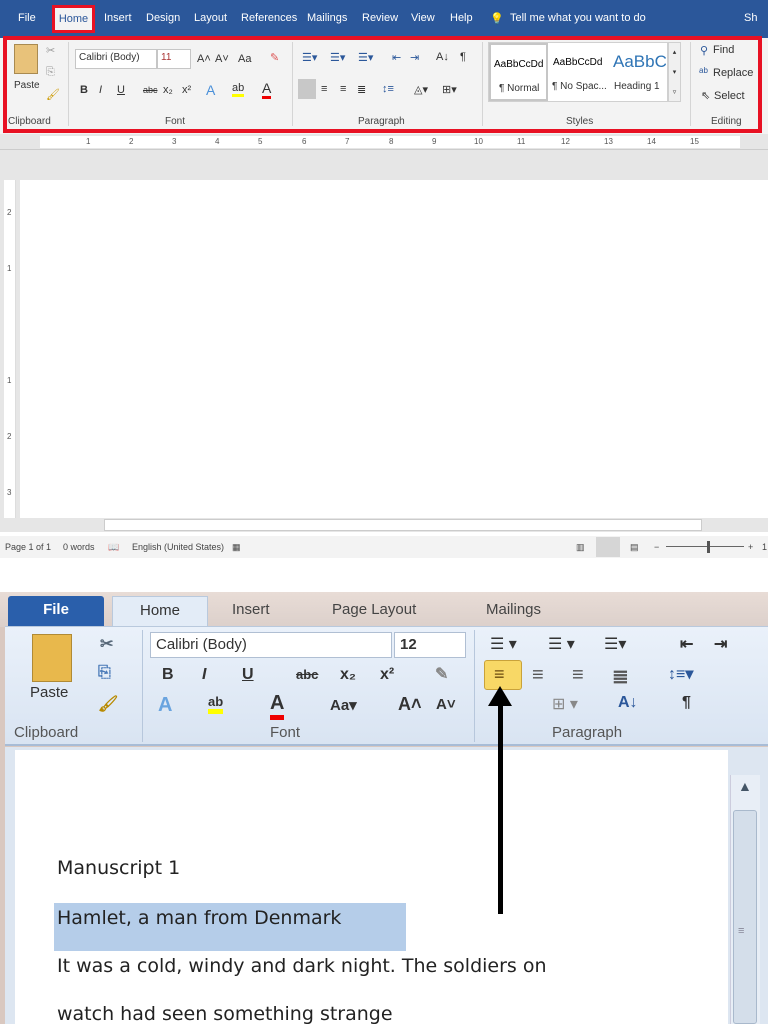 This screenshot has height=1025, width=768. Describe the element at coordinates (656, 547) in the screenshot. I see `zoom-out-icon: −` at that location.